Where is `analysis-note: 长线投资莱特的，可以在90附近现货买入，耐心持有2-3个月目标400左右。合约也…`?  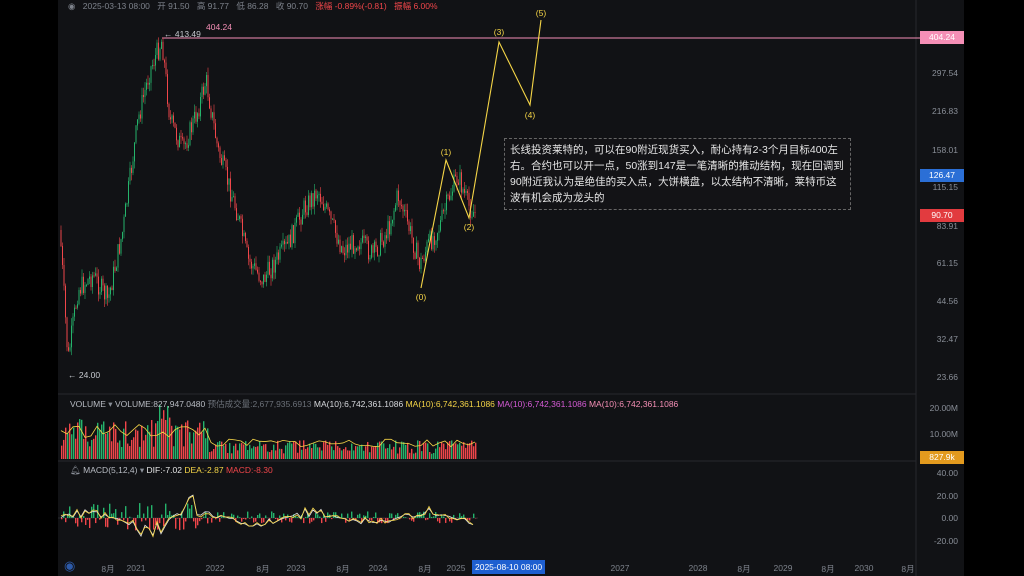
analysis-note: 长线投资莱特的，可以在90附近现货买入，耐心持有2-3个月目标400左右。合约也… is located at coordinates (677, 174).